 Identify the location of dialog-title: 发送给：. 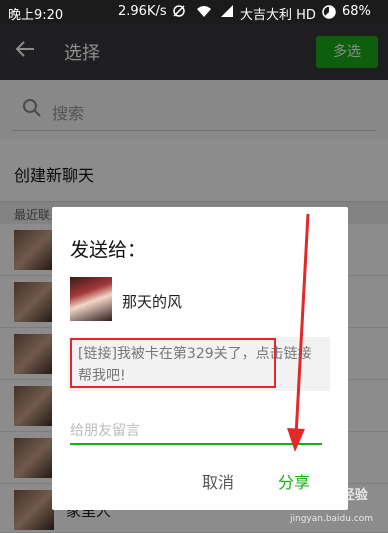
(108, 250).